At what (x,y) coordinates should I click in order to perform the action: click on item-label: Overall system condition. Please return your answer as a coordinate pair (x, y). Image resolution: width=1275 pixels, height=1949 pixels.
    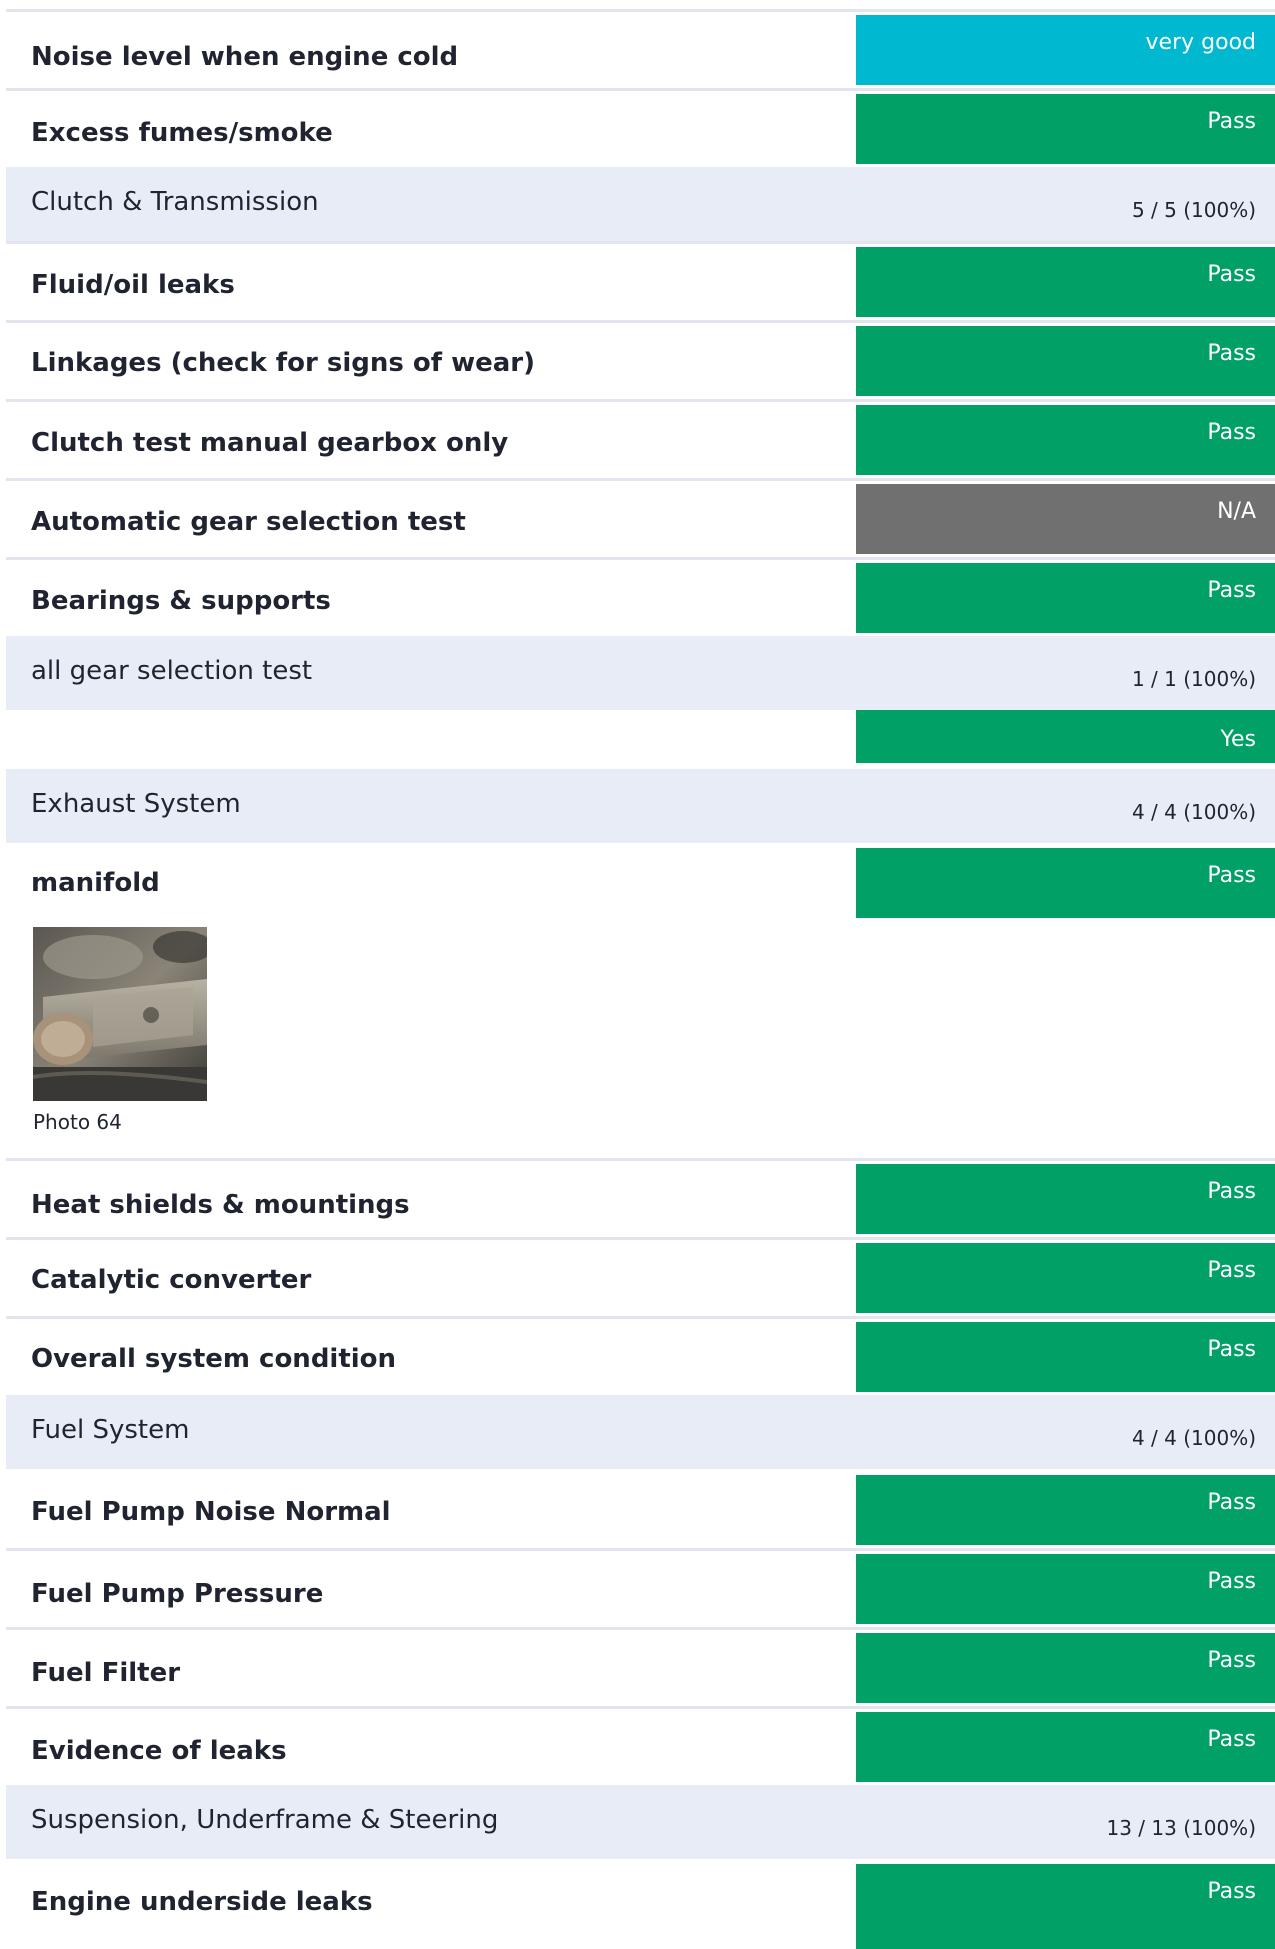
    Looking at the image, I should click on (214, 1359).